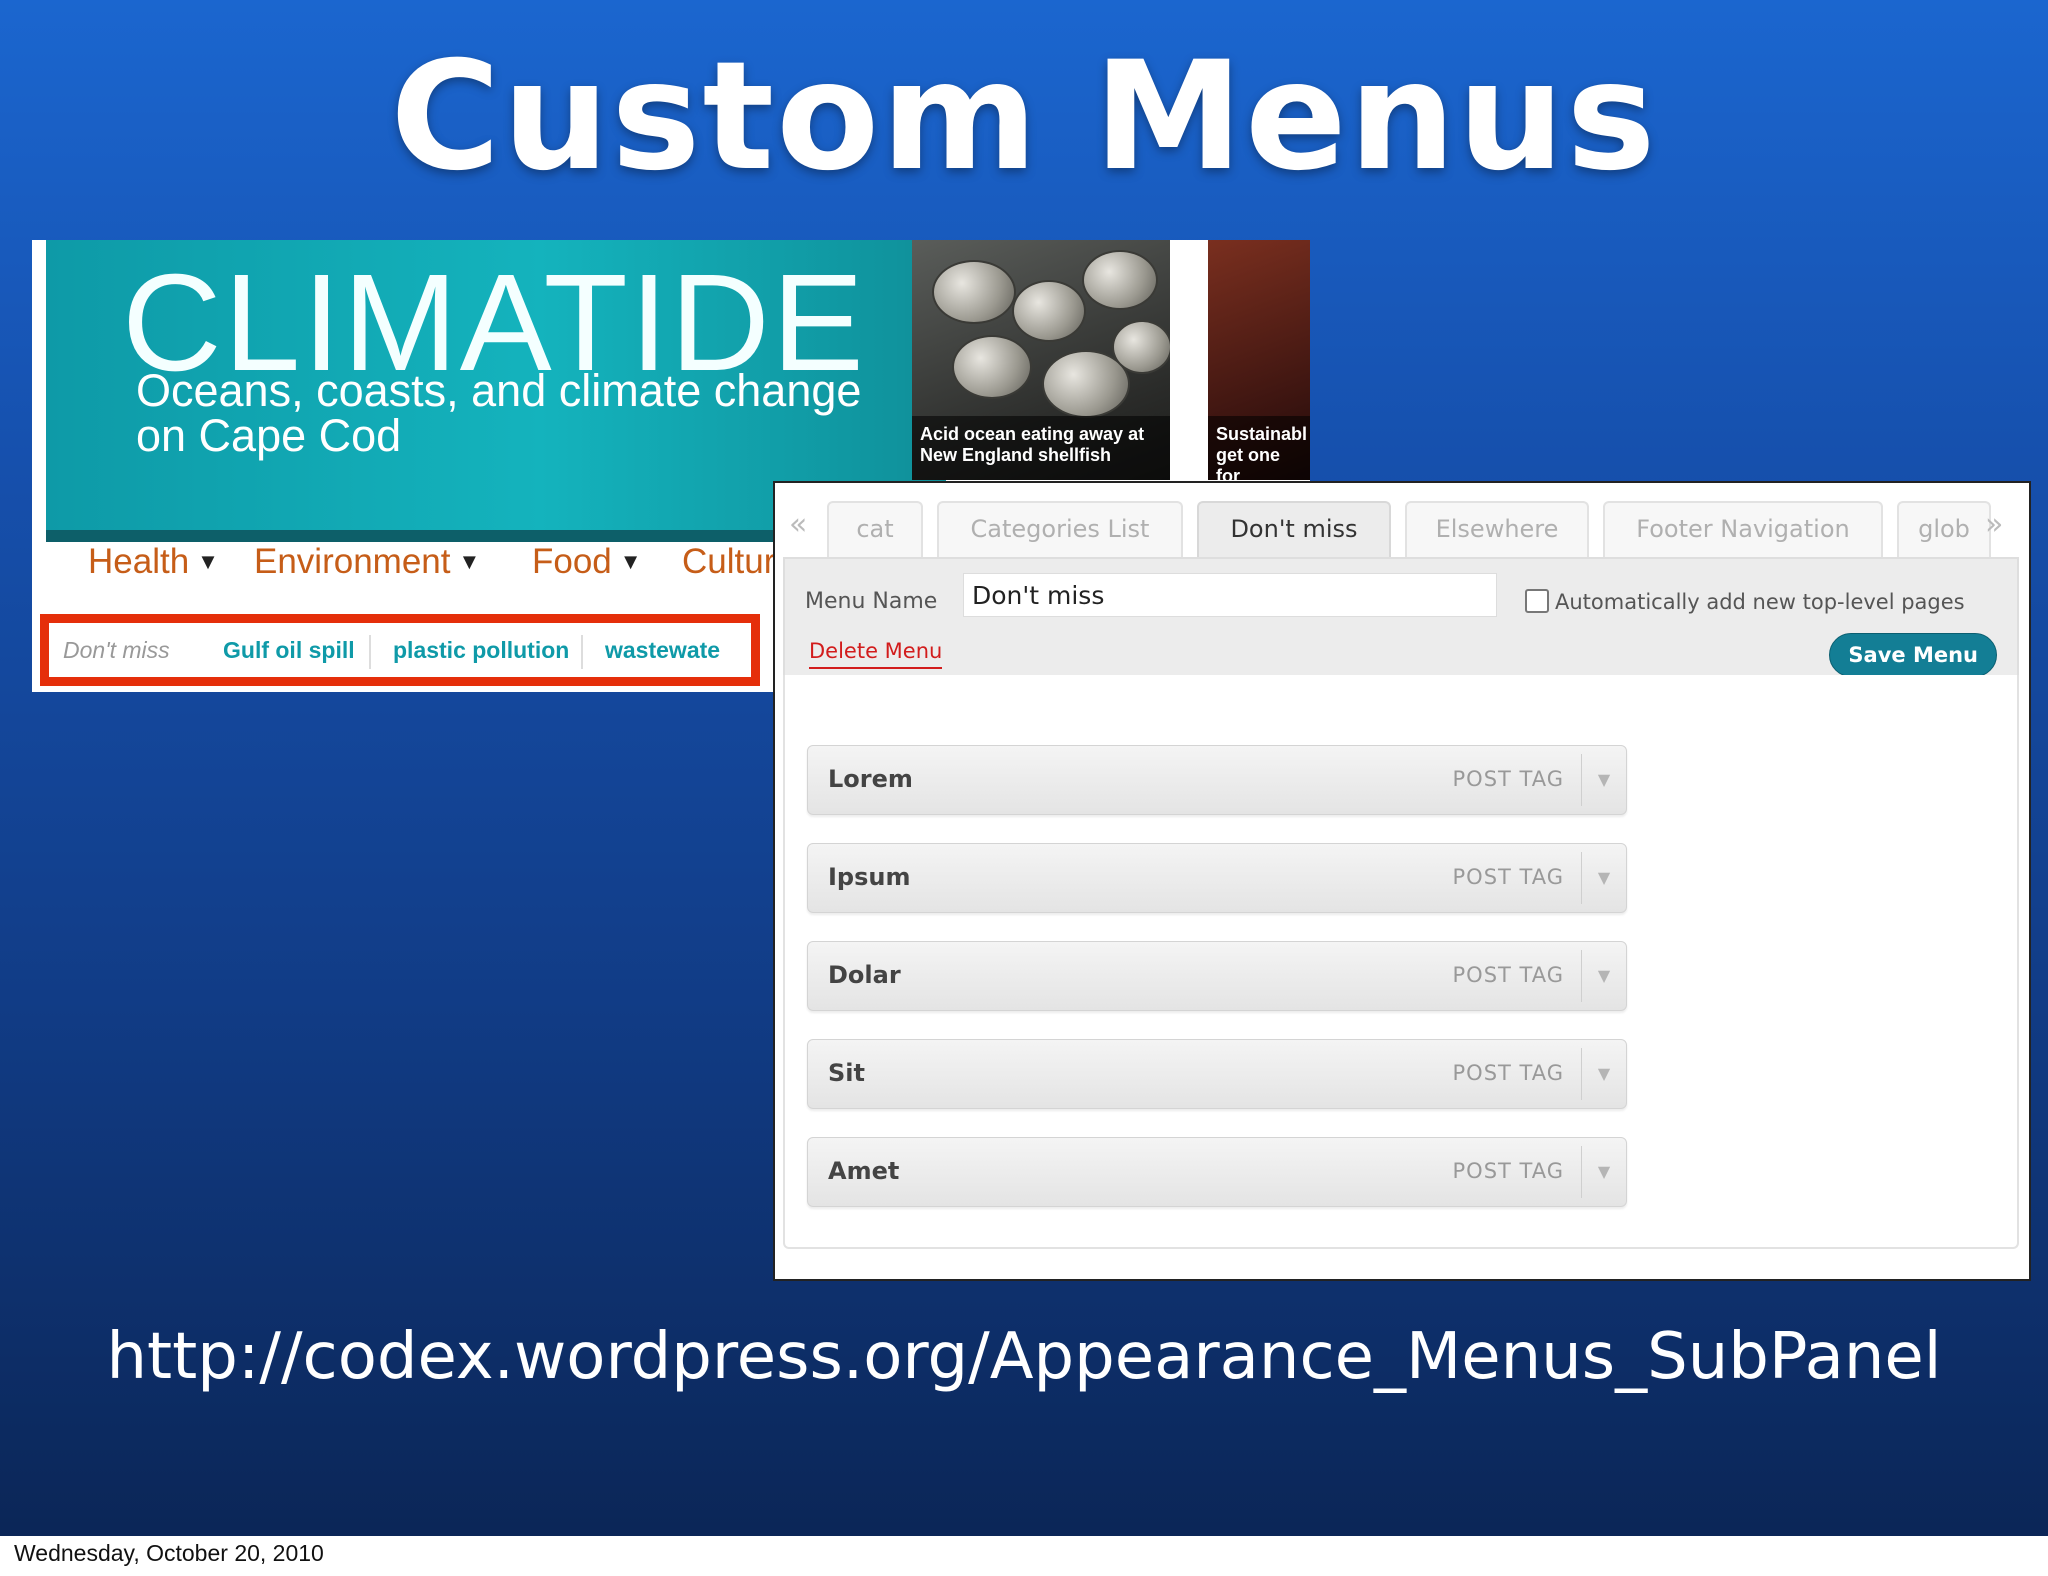  What do you see at coordinates (1760, 602) in the screenshot?
I see `auto-add-label: Automatically add new top-level pages` at bounding box center [1760, 602].